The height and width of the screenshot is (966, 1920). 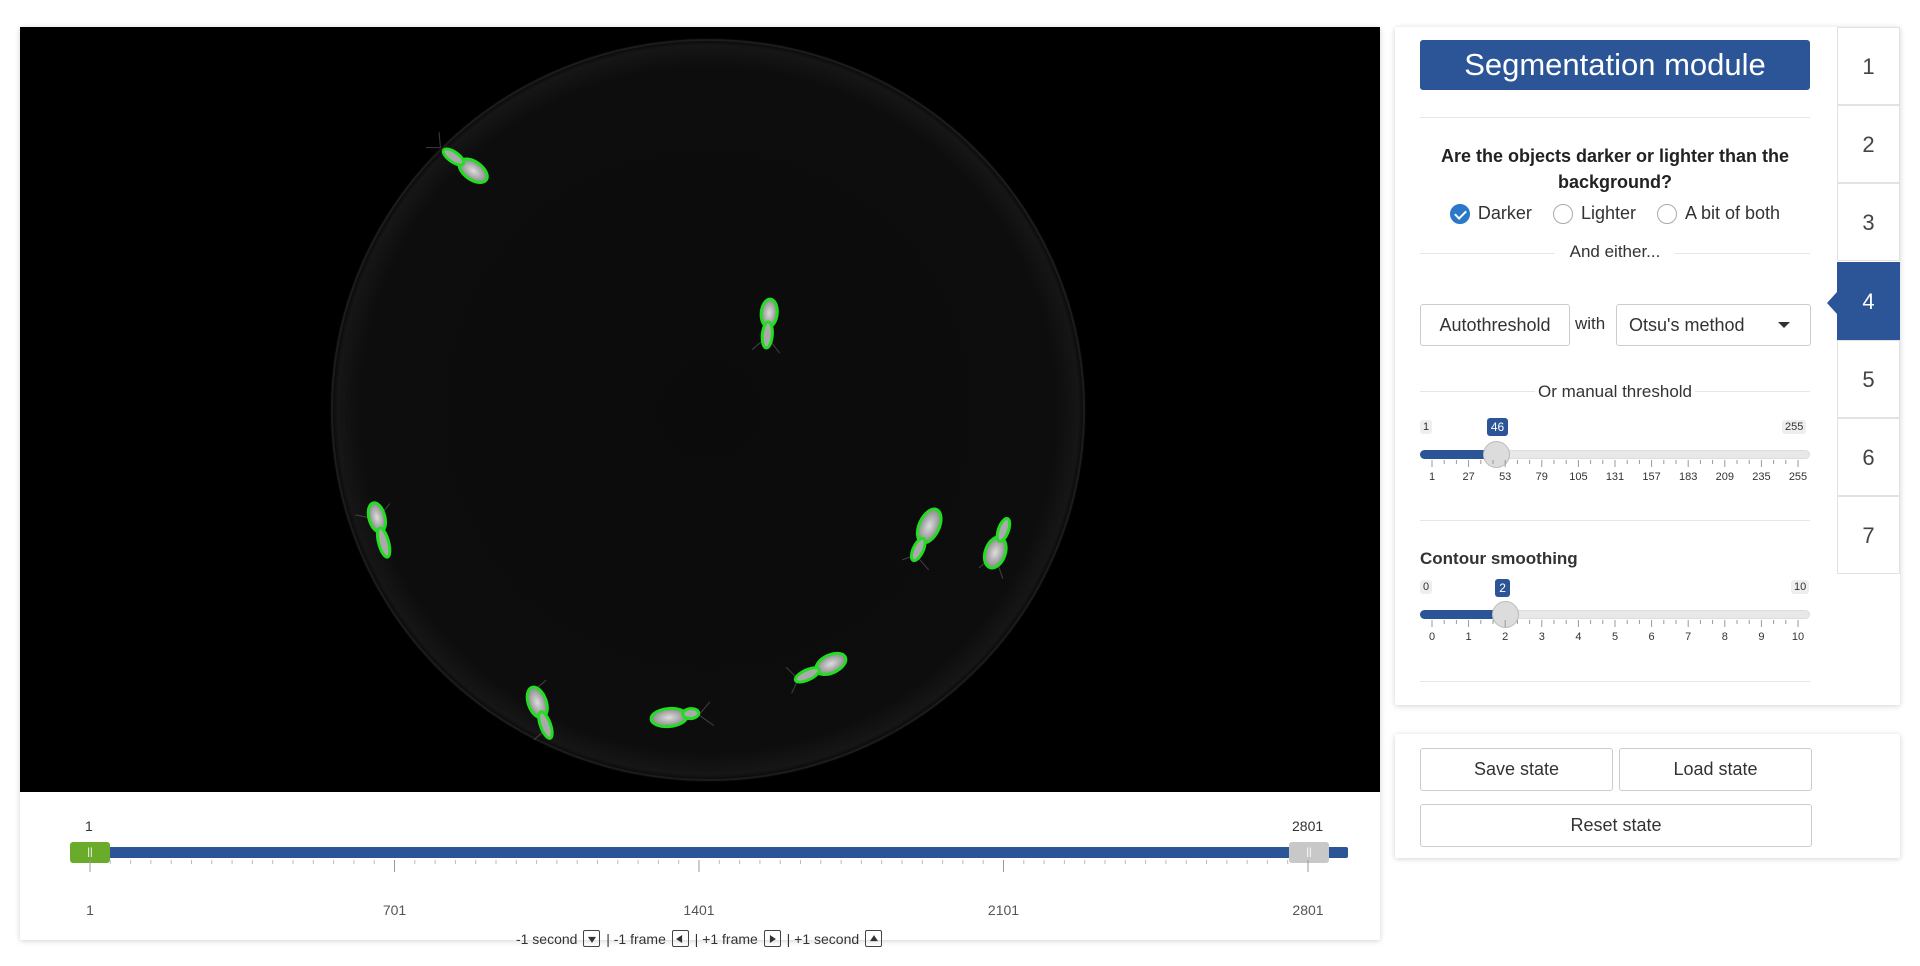 I want to click on step-tab-7: 7, so click(x=1868, y=535).